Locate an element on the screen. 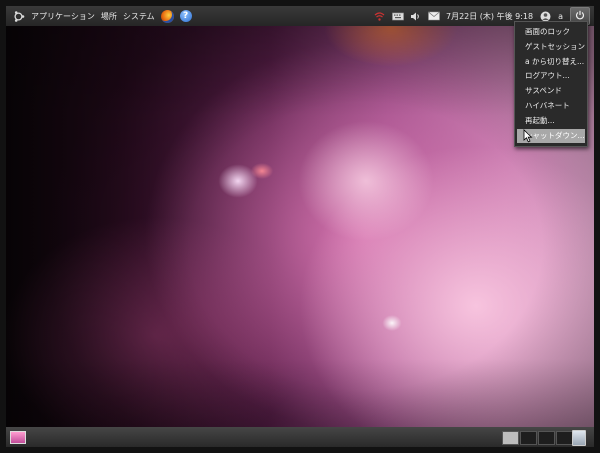  workspace-switcher is located at coordinates (537, 438).